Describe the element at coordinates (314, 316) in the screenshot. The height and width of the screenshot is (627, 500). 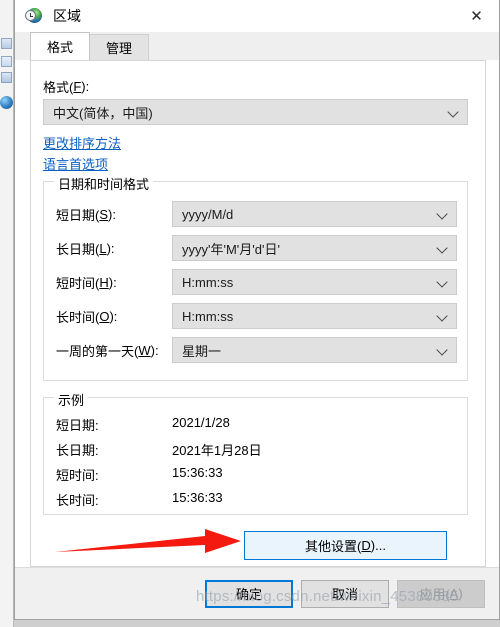
I see `long-time-combobox: H:mm:ss` at that location.